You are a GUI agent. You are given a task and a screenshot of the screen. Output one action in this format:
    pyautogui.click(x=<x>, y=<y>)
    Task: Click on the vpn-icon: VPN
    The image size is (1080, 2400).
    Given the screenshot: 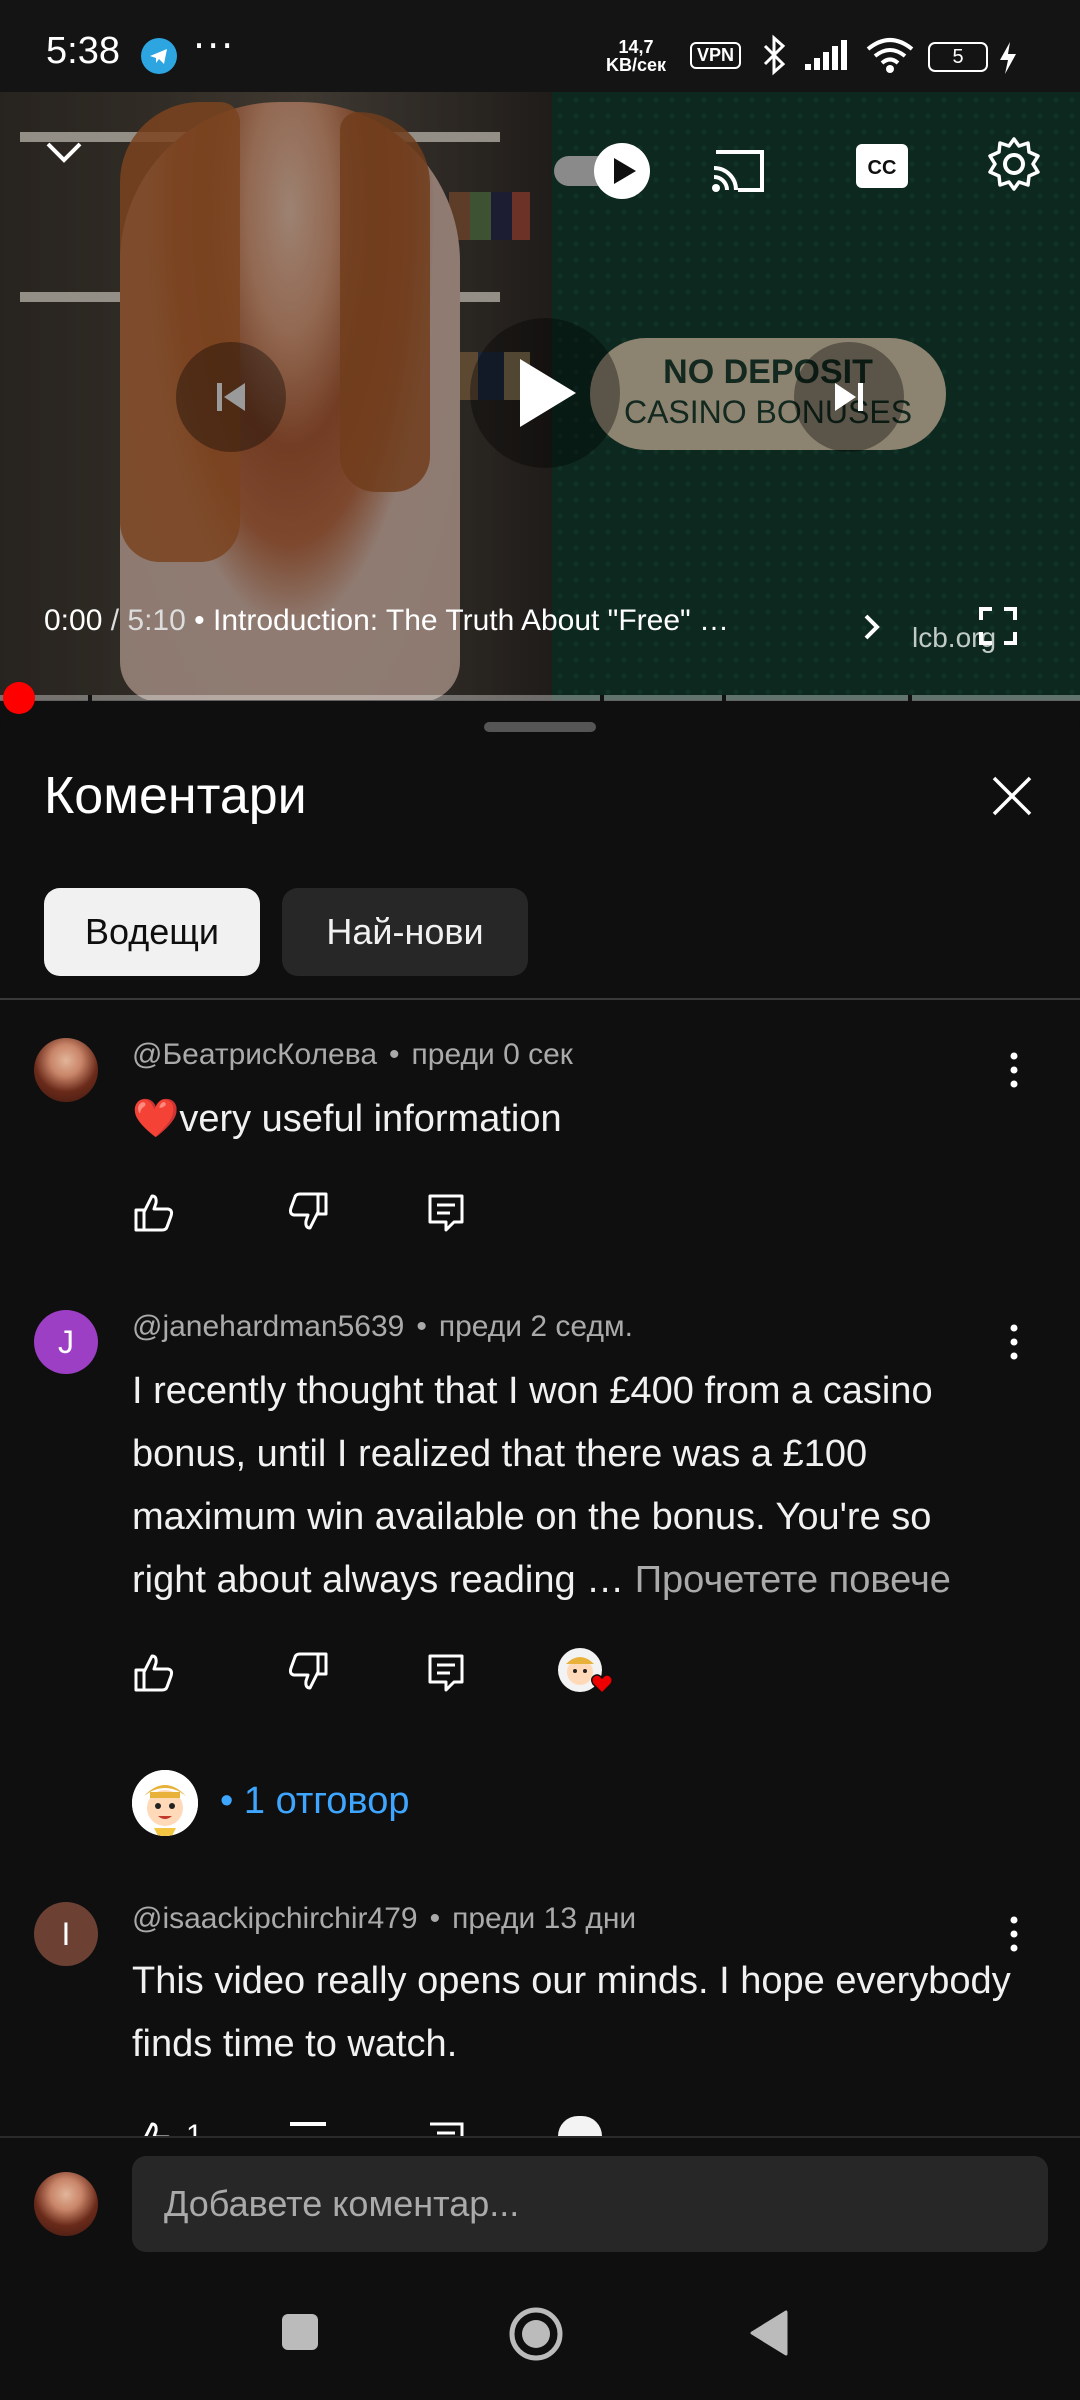 What is the action you would take?
    pyautogui.click(x=716, y=55)
    